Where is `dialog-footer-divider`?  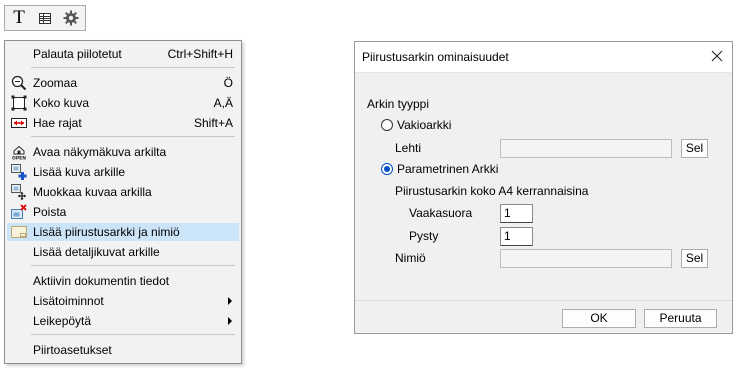
dialog-footer-divider is located at coordinates (543, 300).